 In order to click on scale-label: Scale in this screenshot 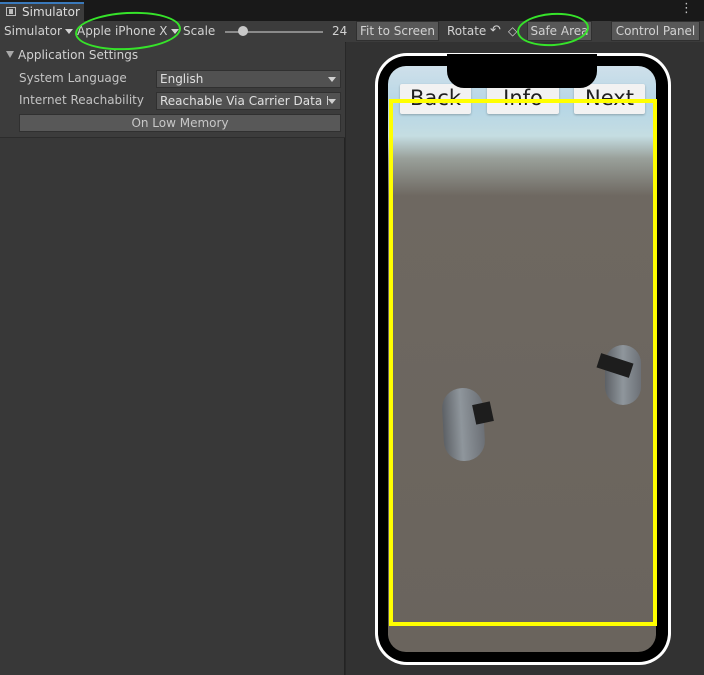, I will do `click(199, 31)`.